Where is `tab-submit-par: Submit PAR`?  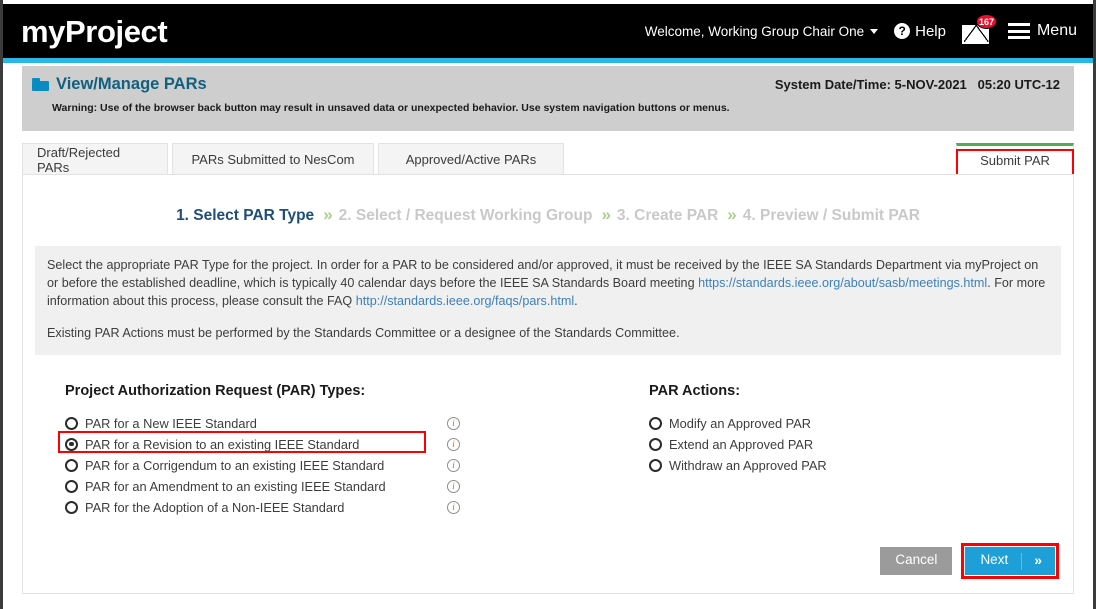
tab-submit-par: Submit PAR is located at coordinates (1015, 159).